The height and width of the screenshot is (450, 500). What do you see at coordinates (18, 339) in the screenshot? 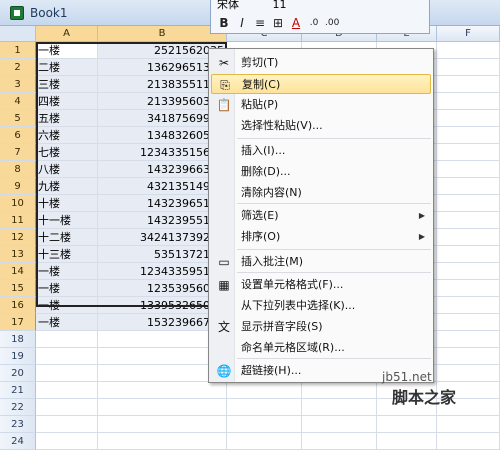
I see `row-header: 18` at bounding box center [18, 339].